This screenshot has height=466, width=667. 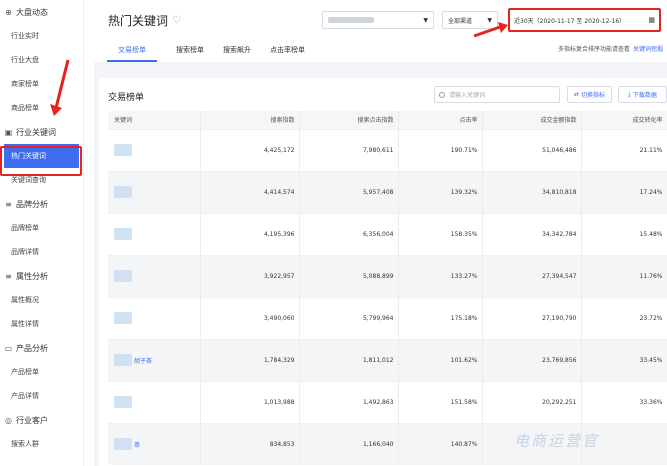 What do you see at coordinates (349, 317) in the screenshot?
I see `cell-click-index: 5,799,964` at bounding box center [349, 317].